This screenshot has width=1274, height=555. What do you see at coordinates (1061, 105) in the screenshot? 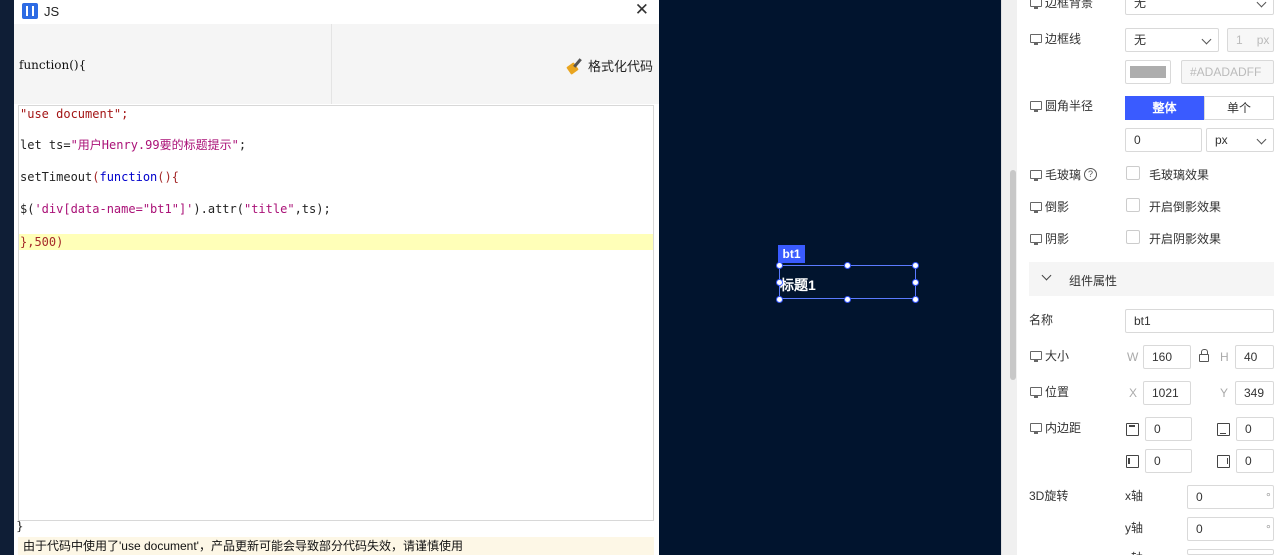
I see `corner-radius-label: 圆角半径` at bounding box center [1061, 105].